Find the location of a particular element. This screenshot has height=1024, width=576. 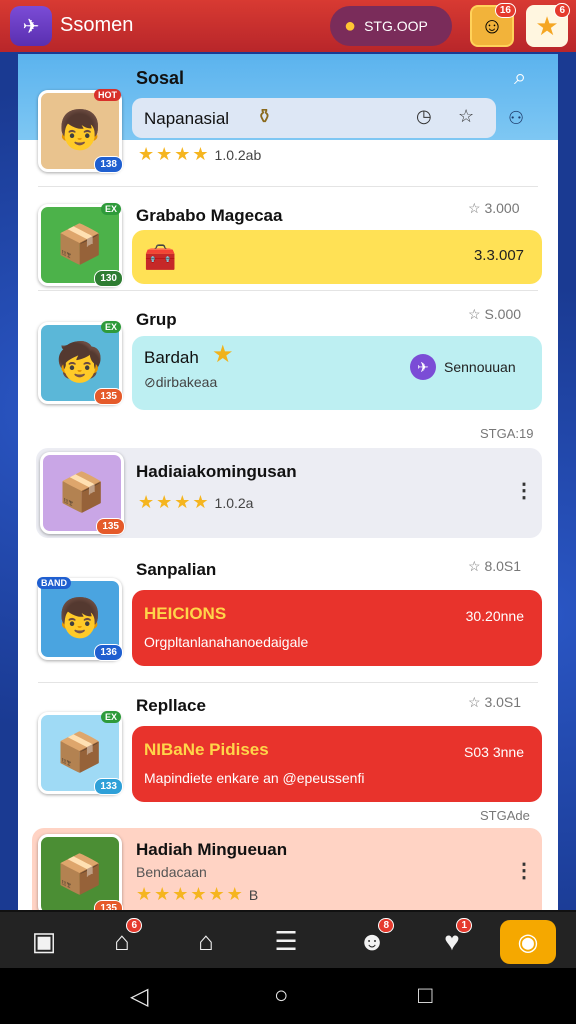

footer-tag: STGA:19 is located at coordinates (507, 433).